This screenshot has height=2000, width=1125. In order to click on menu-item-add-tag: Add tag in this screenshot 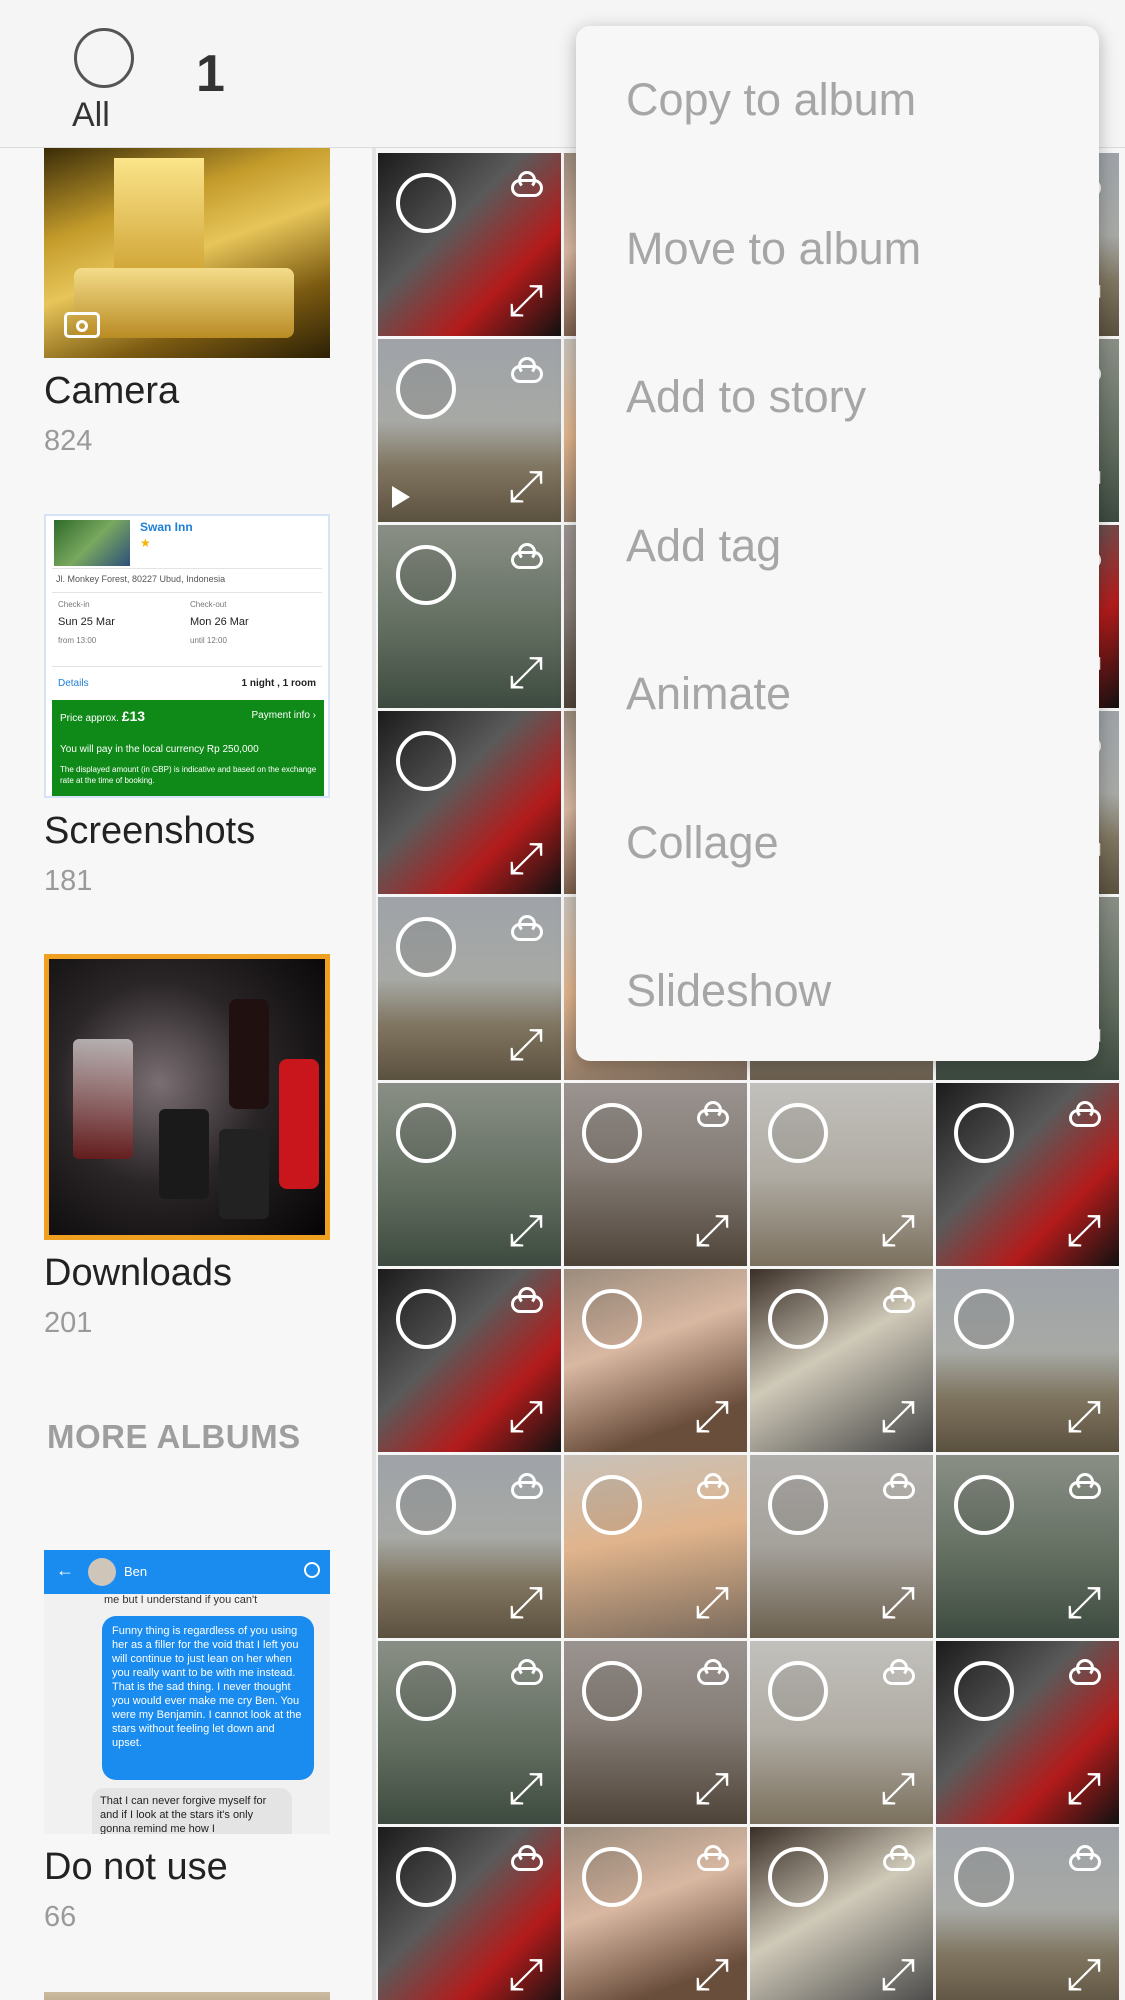, I will do `click(703, 546)`.